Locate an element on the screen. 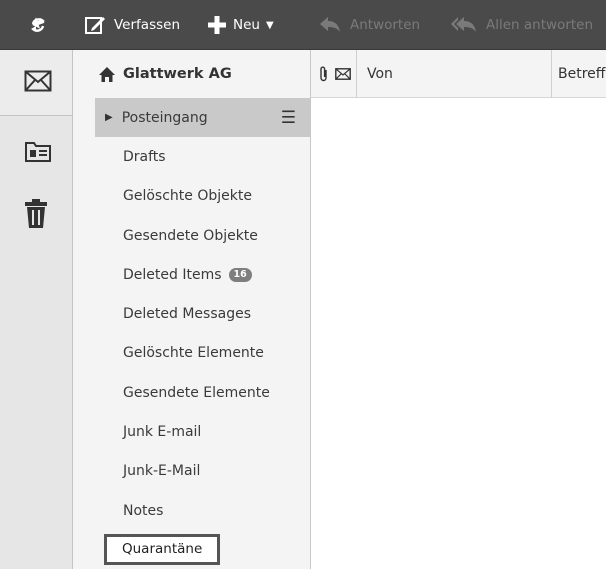  read-status-column-header is located at coordinates (343, 74).